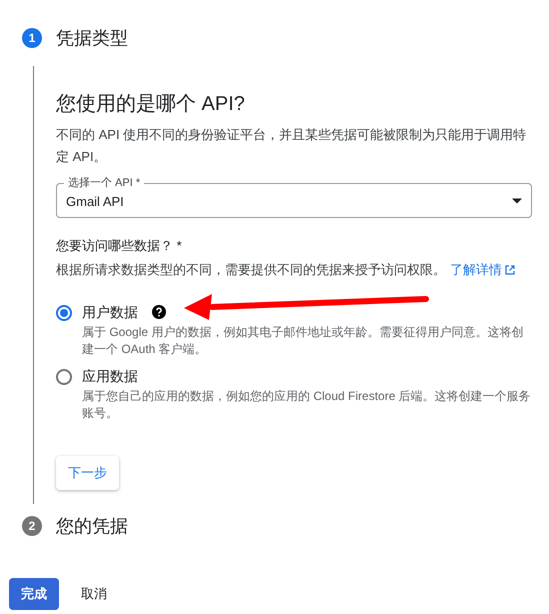  I want to click on description-text: 不同的 API 使用不同的身份验证平台，并且某些凭据可能被限制为只能用于调用特定 API。, so click(292, 146).